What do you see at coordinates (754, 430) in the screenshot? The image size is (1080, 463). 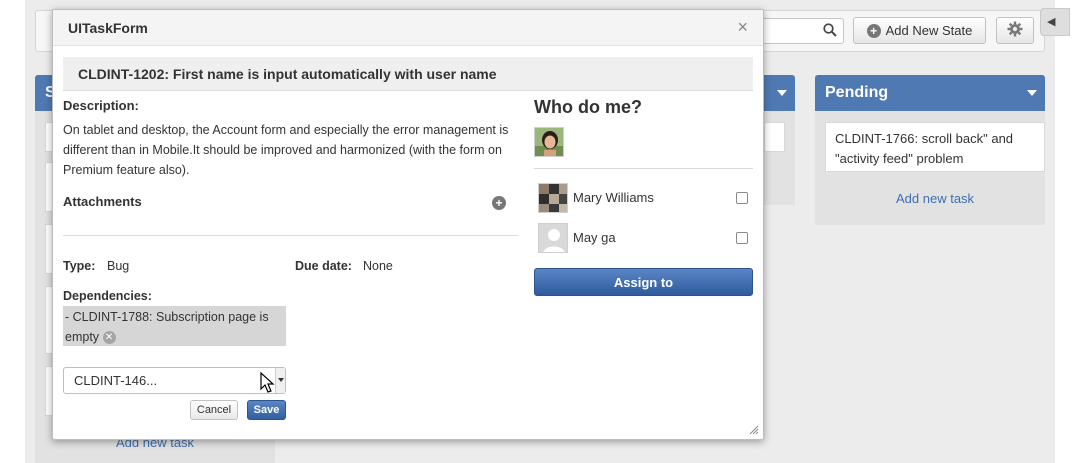 I see `resize-handle-icon` at bounding box center [754, 430].